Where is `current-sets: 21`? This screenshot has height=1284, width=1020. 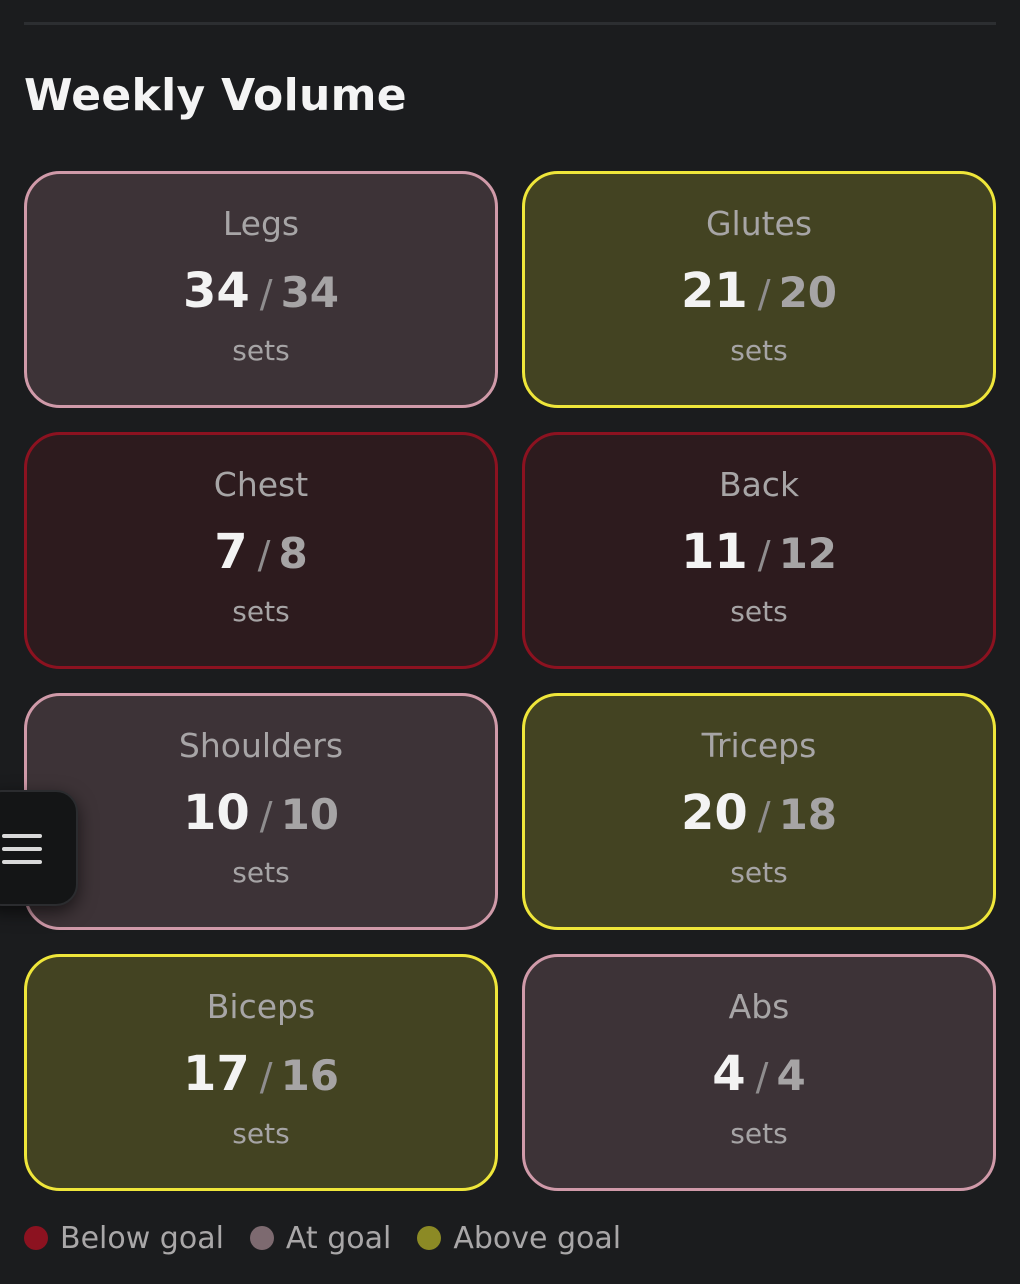 current-sets: 21 is located at coordinates (714, 291).